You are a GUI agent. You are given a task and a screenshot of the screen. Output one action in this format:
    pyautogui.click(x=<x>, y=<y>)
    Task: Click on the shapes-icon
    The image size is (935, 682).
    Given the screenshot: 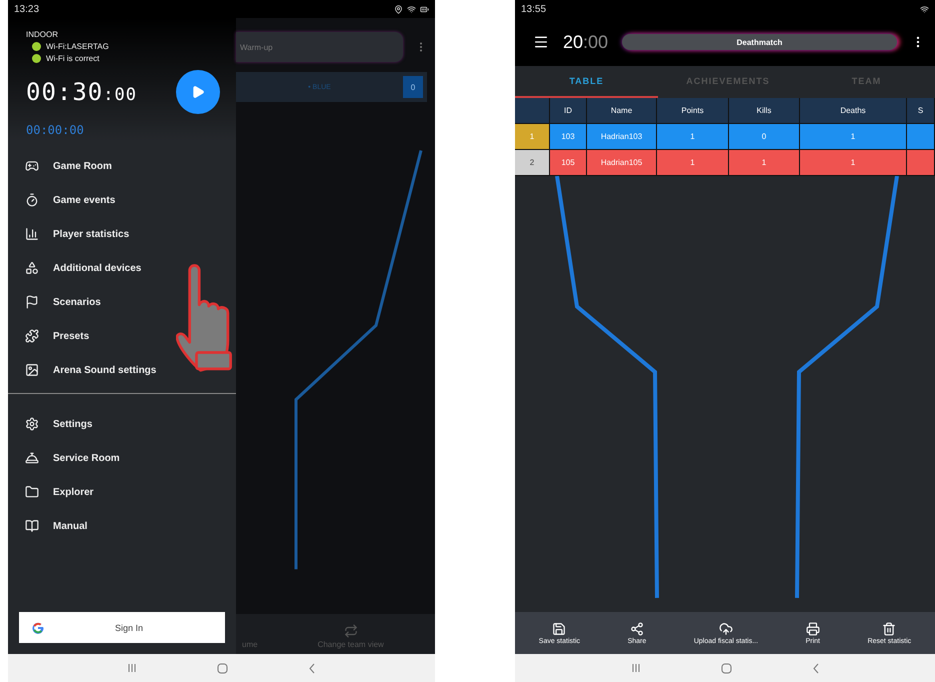 What is the action you would take?
    pyautogui.click(x=32, y=268)
    